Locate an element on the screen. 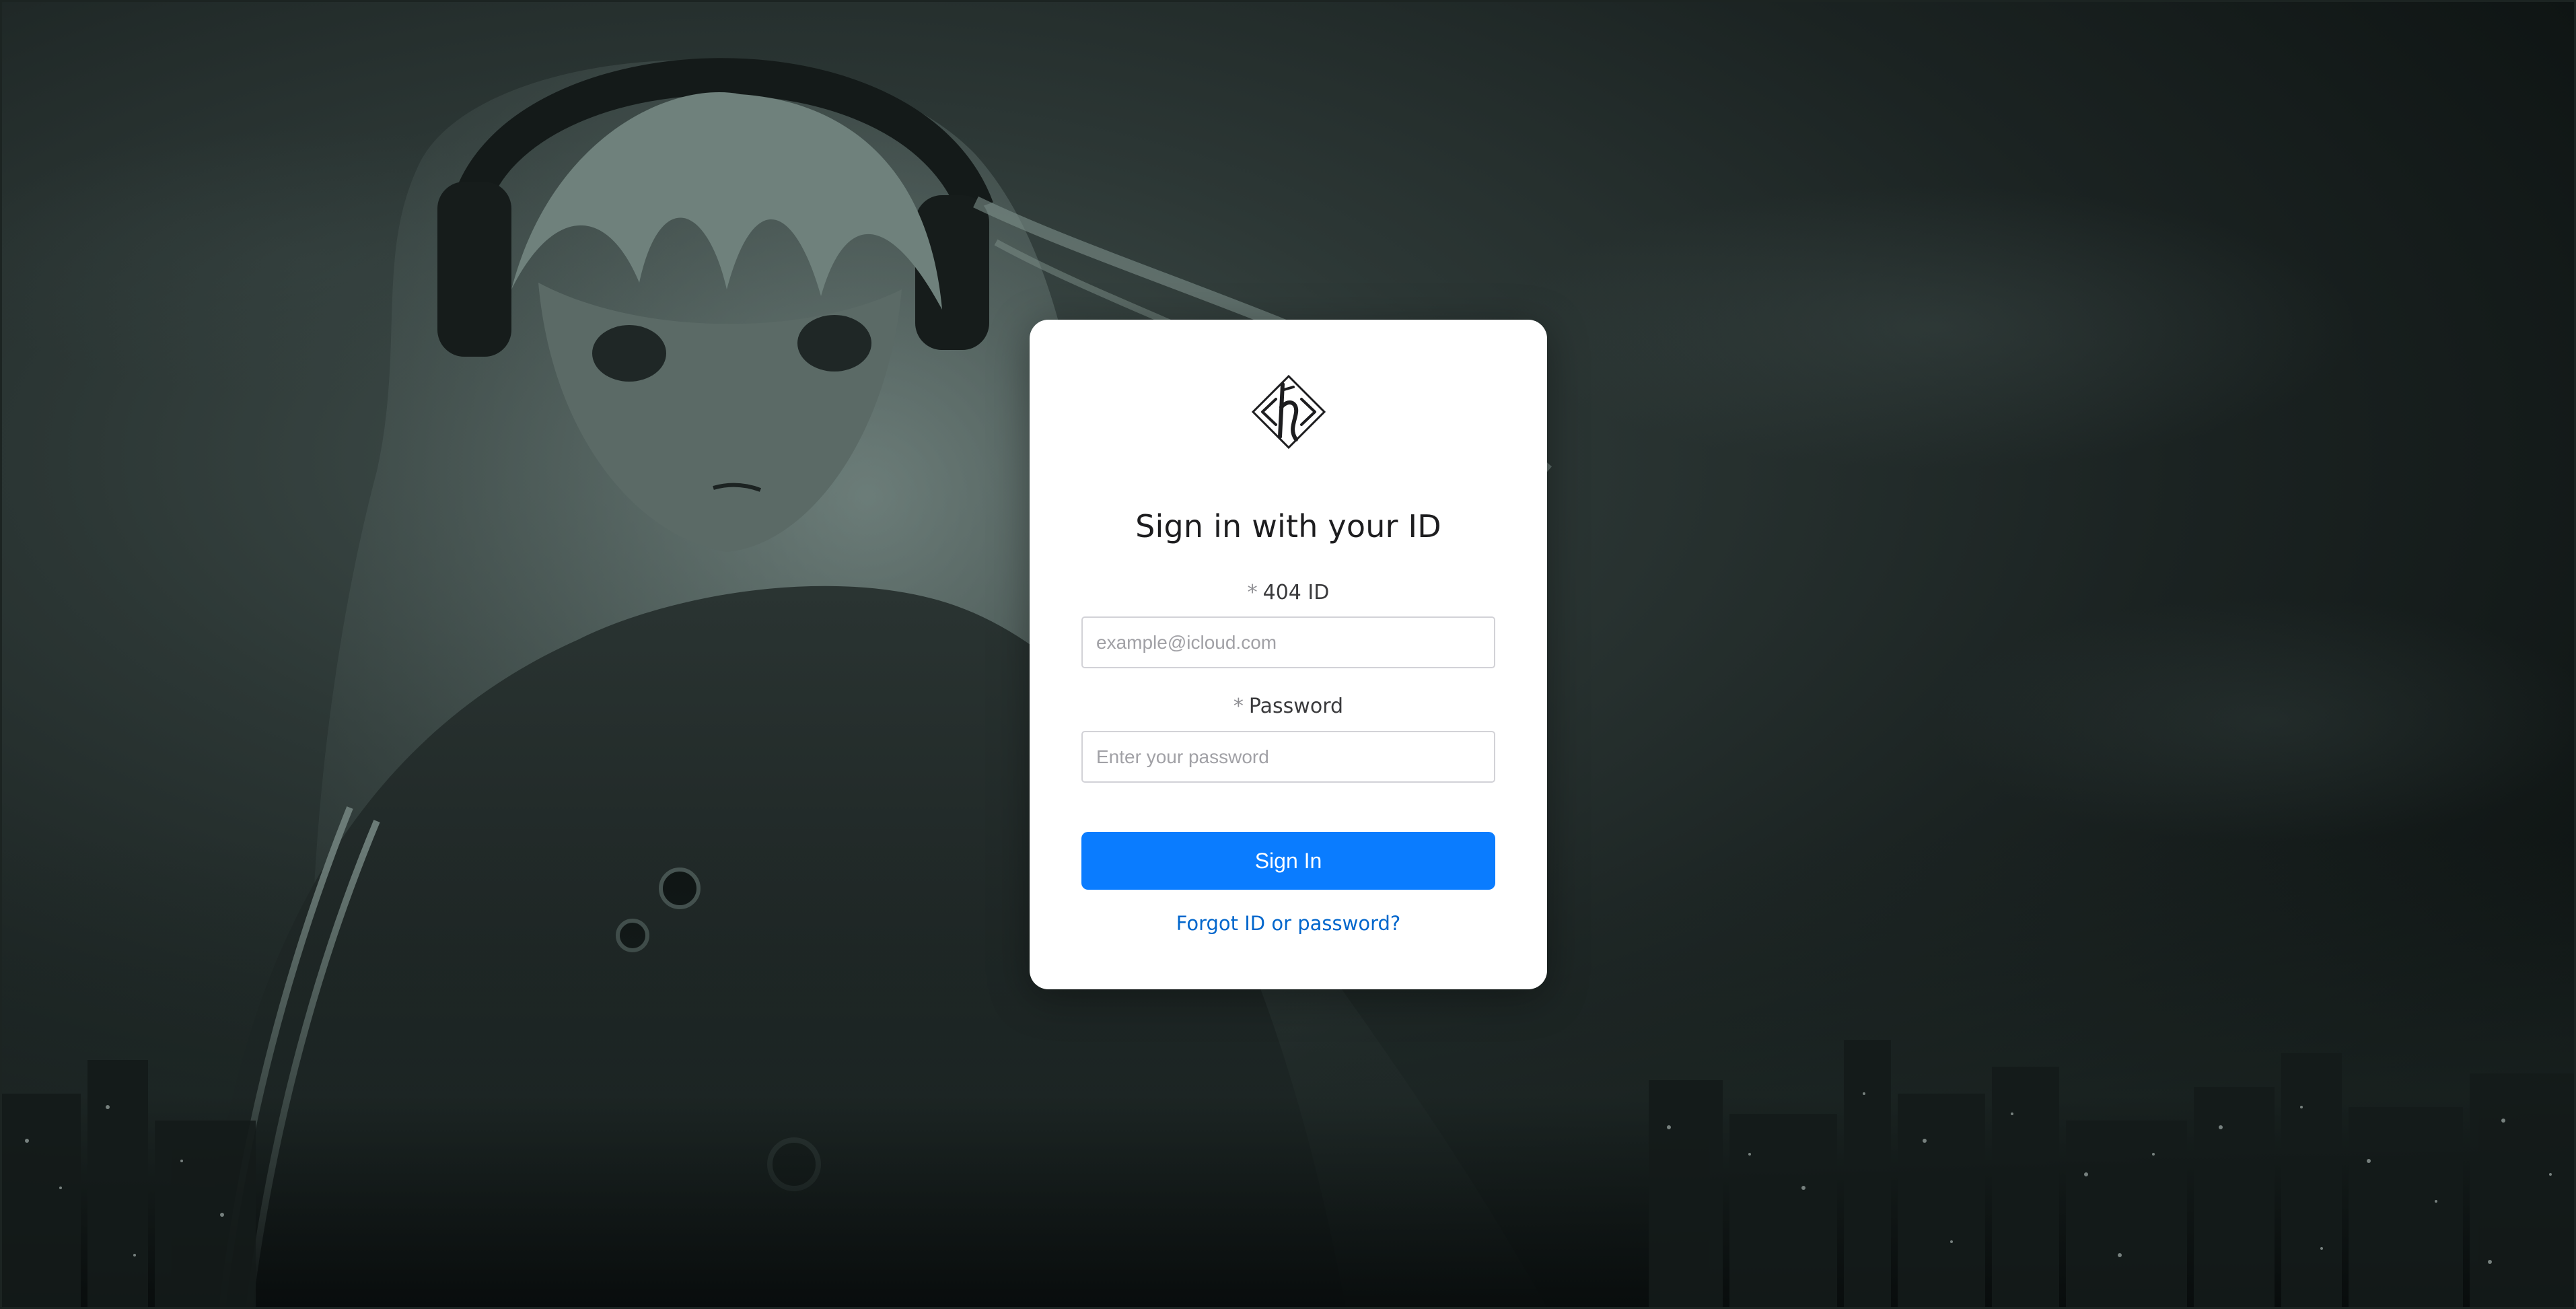 The width and height of the screenshot is (2576, 1309). password-field-label: * Password is located at coordinates (1288, 706).